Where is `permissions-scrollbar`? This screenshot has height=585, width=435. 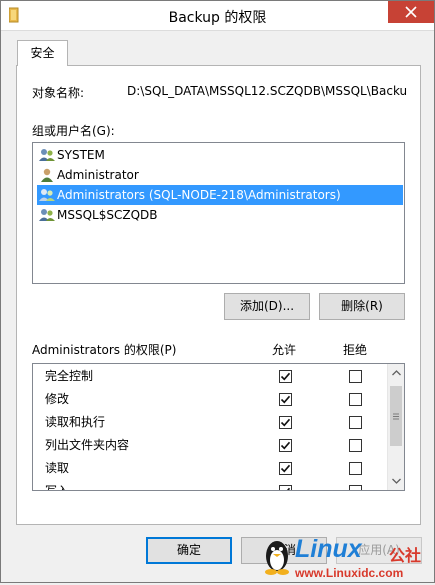
permissions-scrollbar is located at coordinates (395, 427).